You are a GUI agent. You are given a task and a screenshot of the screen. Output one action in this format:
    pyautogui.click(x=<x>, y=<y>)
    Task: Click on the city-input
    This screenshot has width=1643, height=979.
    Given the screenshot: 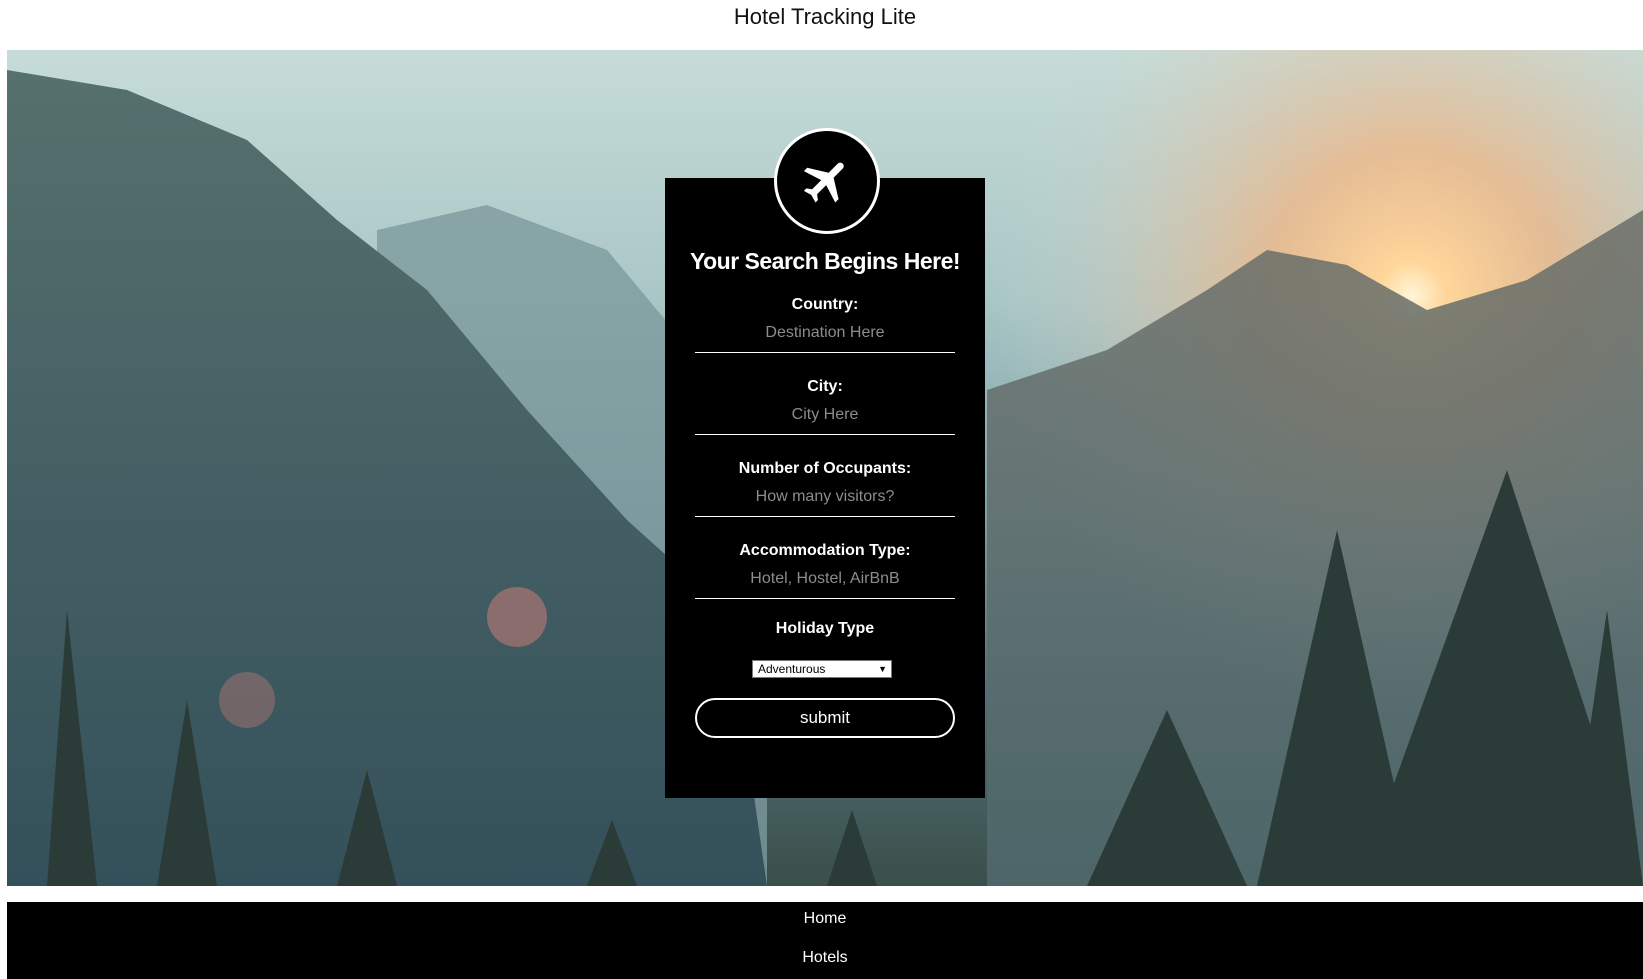 What is the action you would take?
    pyautogui.click(x=825, y=419)
    